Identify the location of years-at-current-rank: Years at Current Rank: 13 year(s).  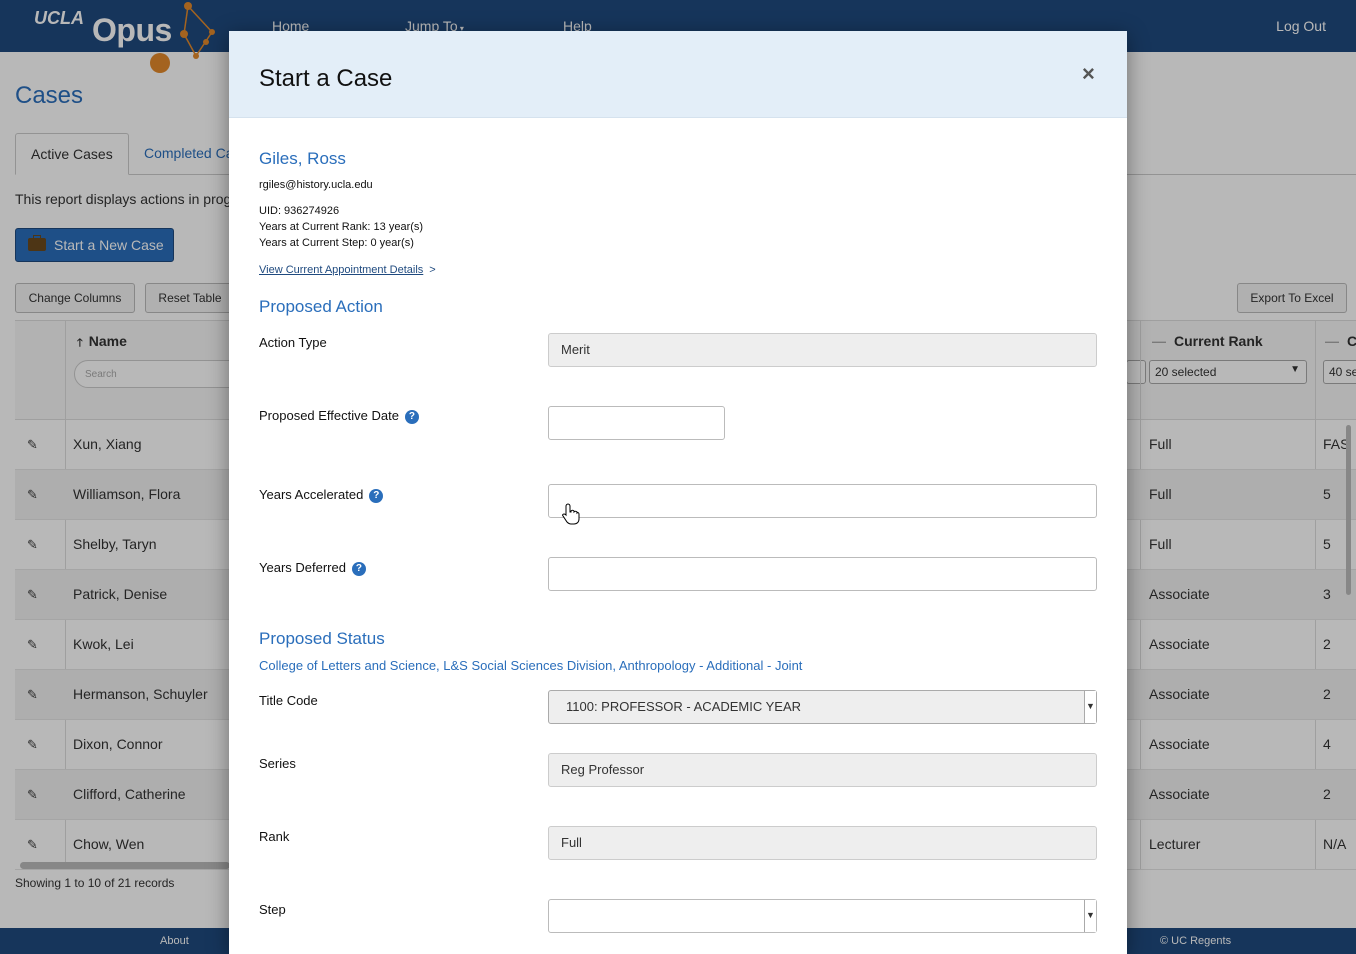
(341, 227).